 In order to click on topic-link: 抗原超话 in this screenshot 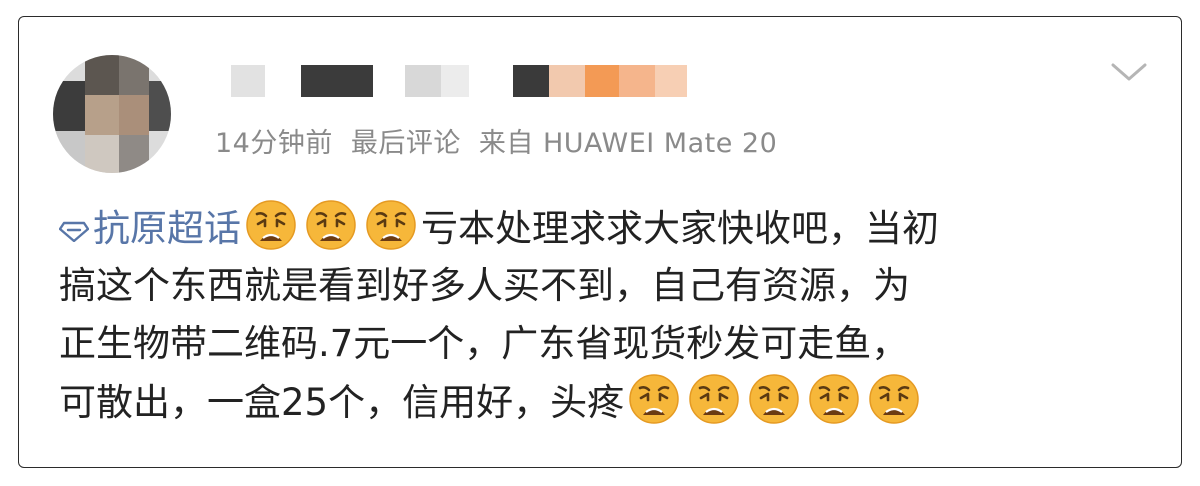, I will do `click(149, 228)`.